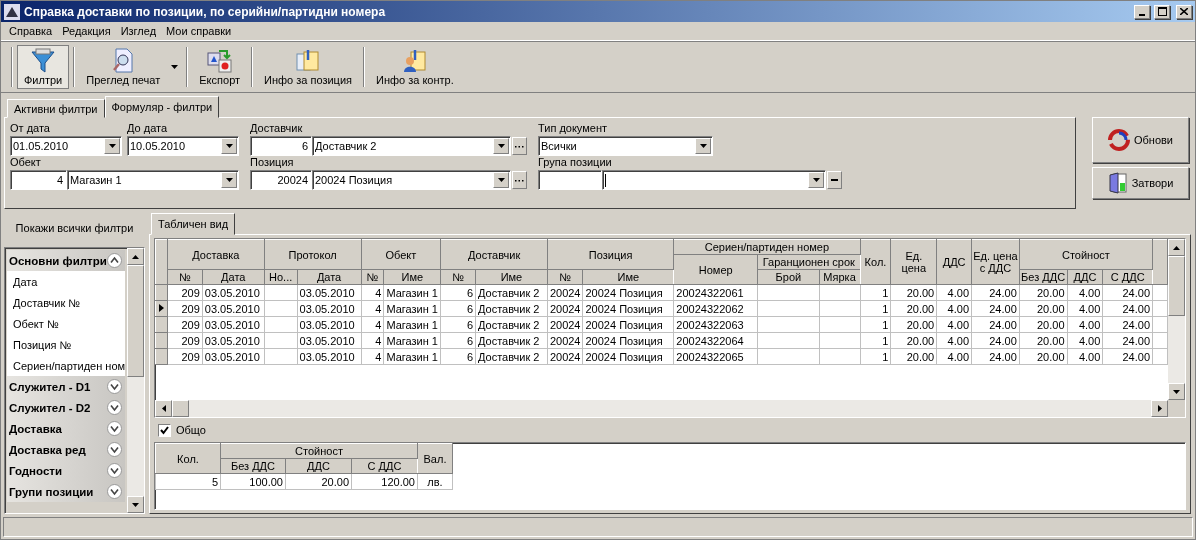 The height and width of the screenshot is (540, 1196). Describe the element at coordinates (834, 180) in the screenshot. I see `clear-button` at that location.